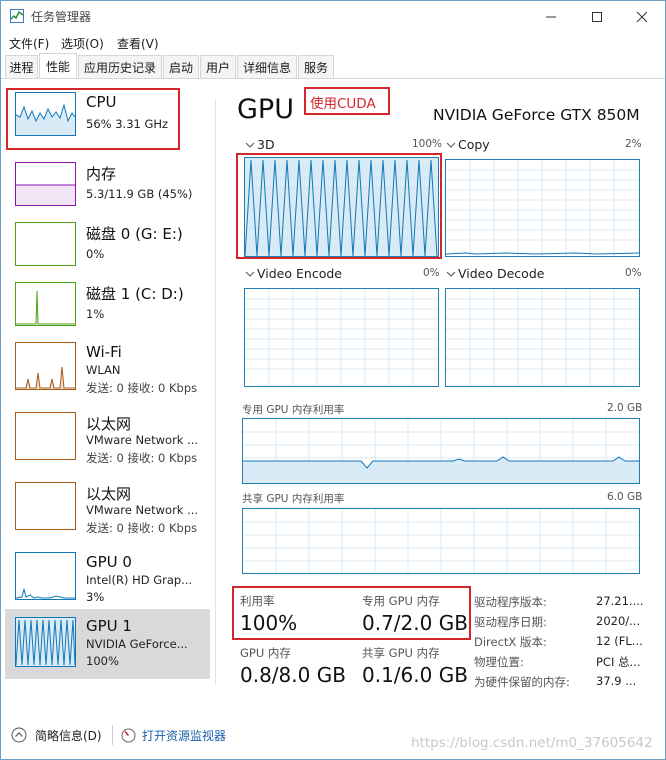 This screenshot has height=760, width=666. What do you see at coordinates (293, 675) in the screenshot?
I see `gpu-memory-value: 0.8/8.0 GB` at bounding box center [293, 675].